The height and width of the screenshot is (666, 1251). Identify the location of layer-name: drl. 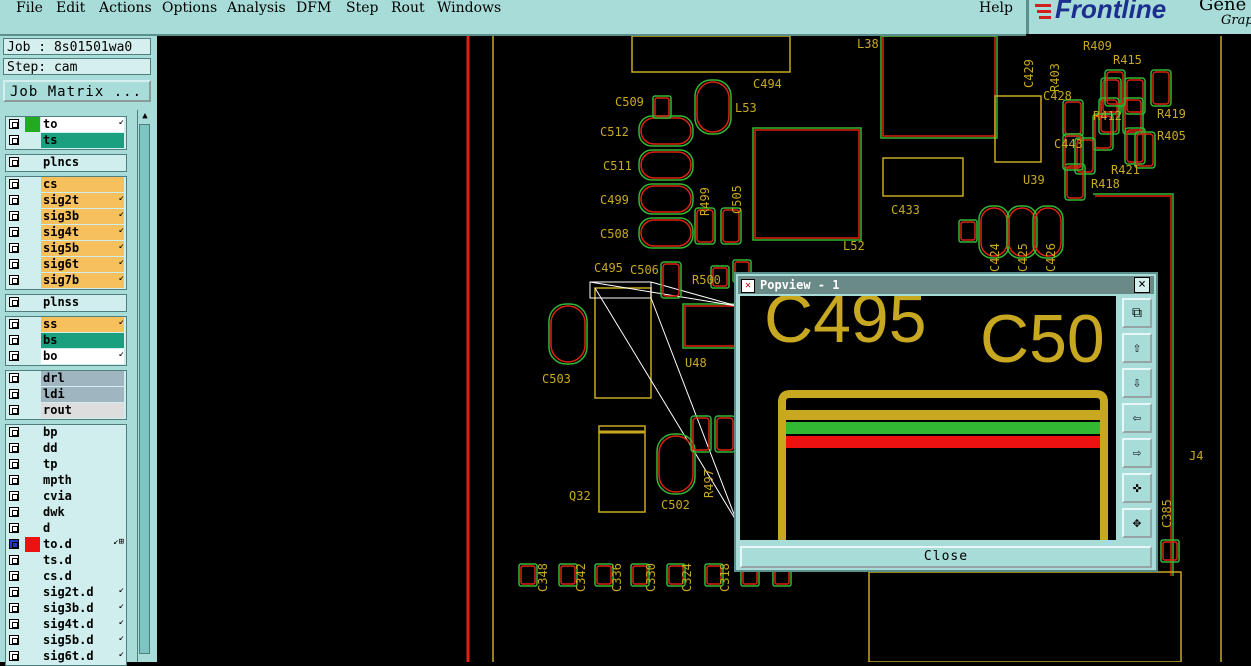
(82, 378).